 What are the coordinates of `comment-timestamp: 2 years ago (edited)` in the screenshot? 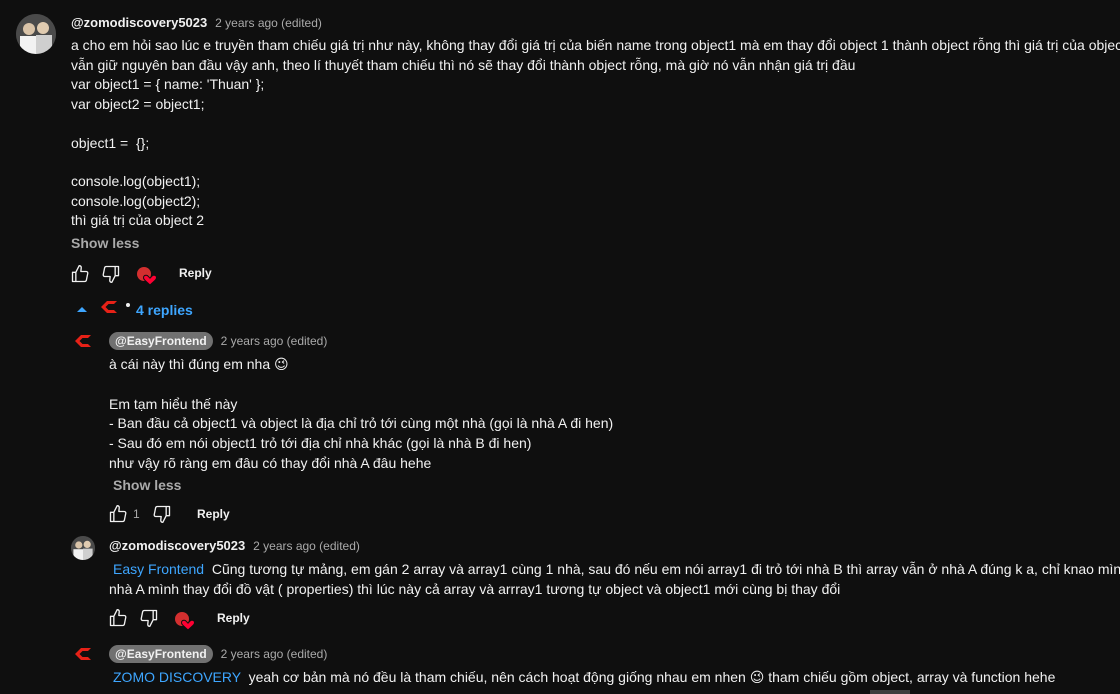 It's located at (268, 23).